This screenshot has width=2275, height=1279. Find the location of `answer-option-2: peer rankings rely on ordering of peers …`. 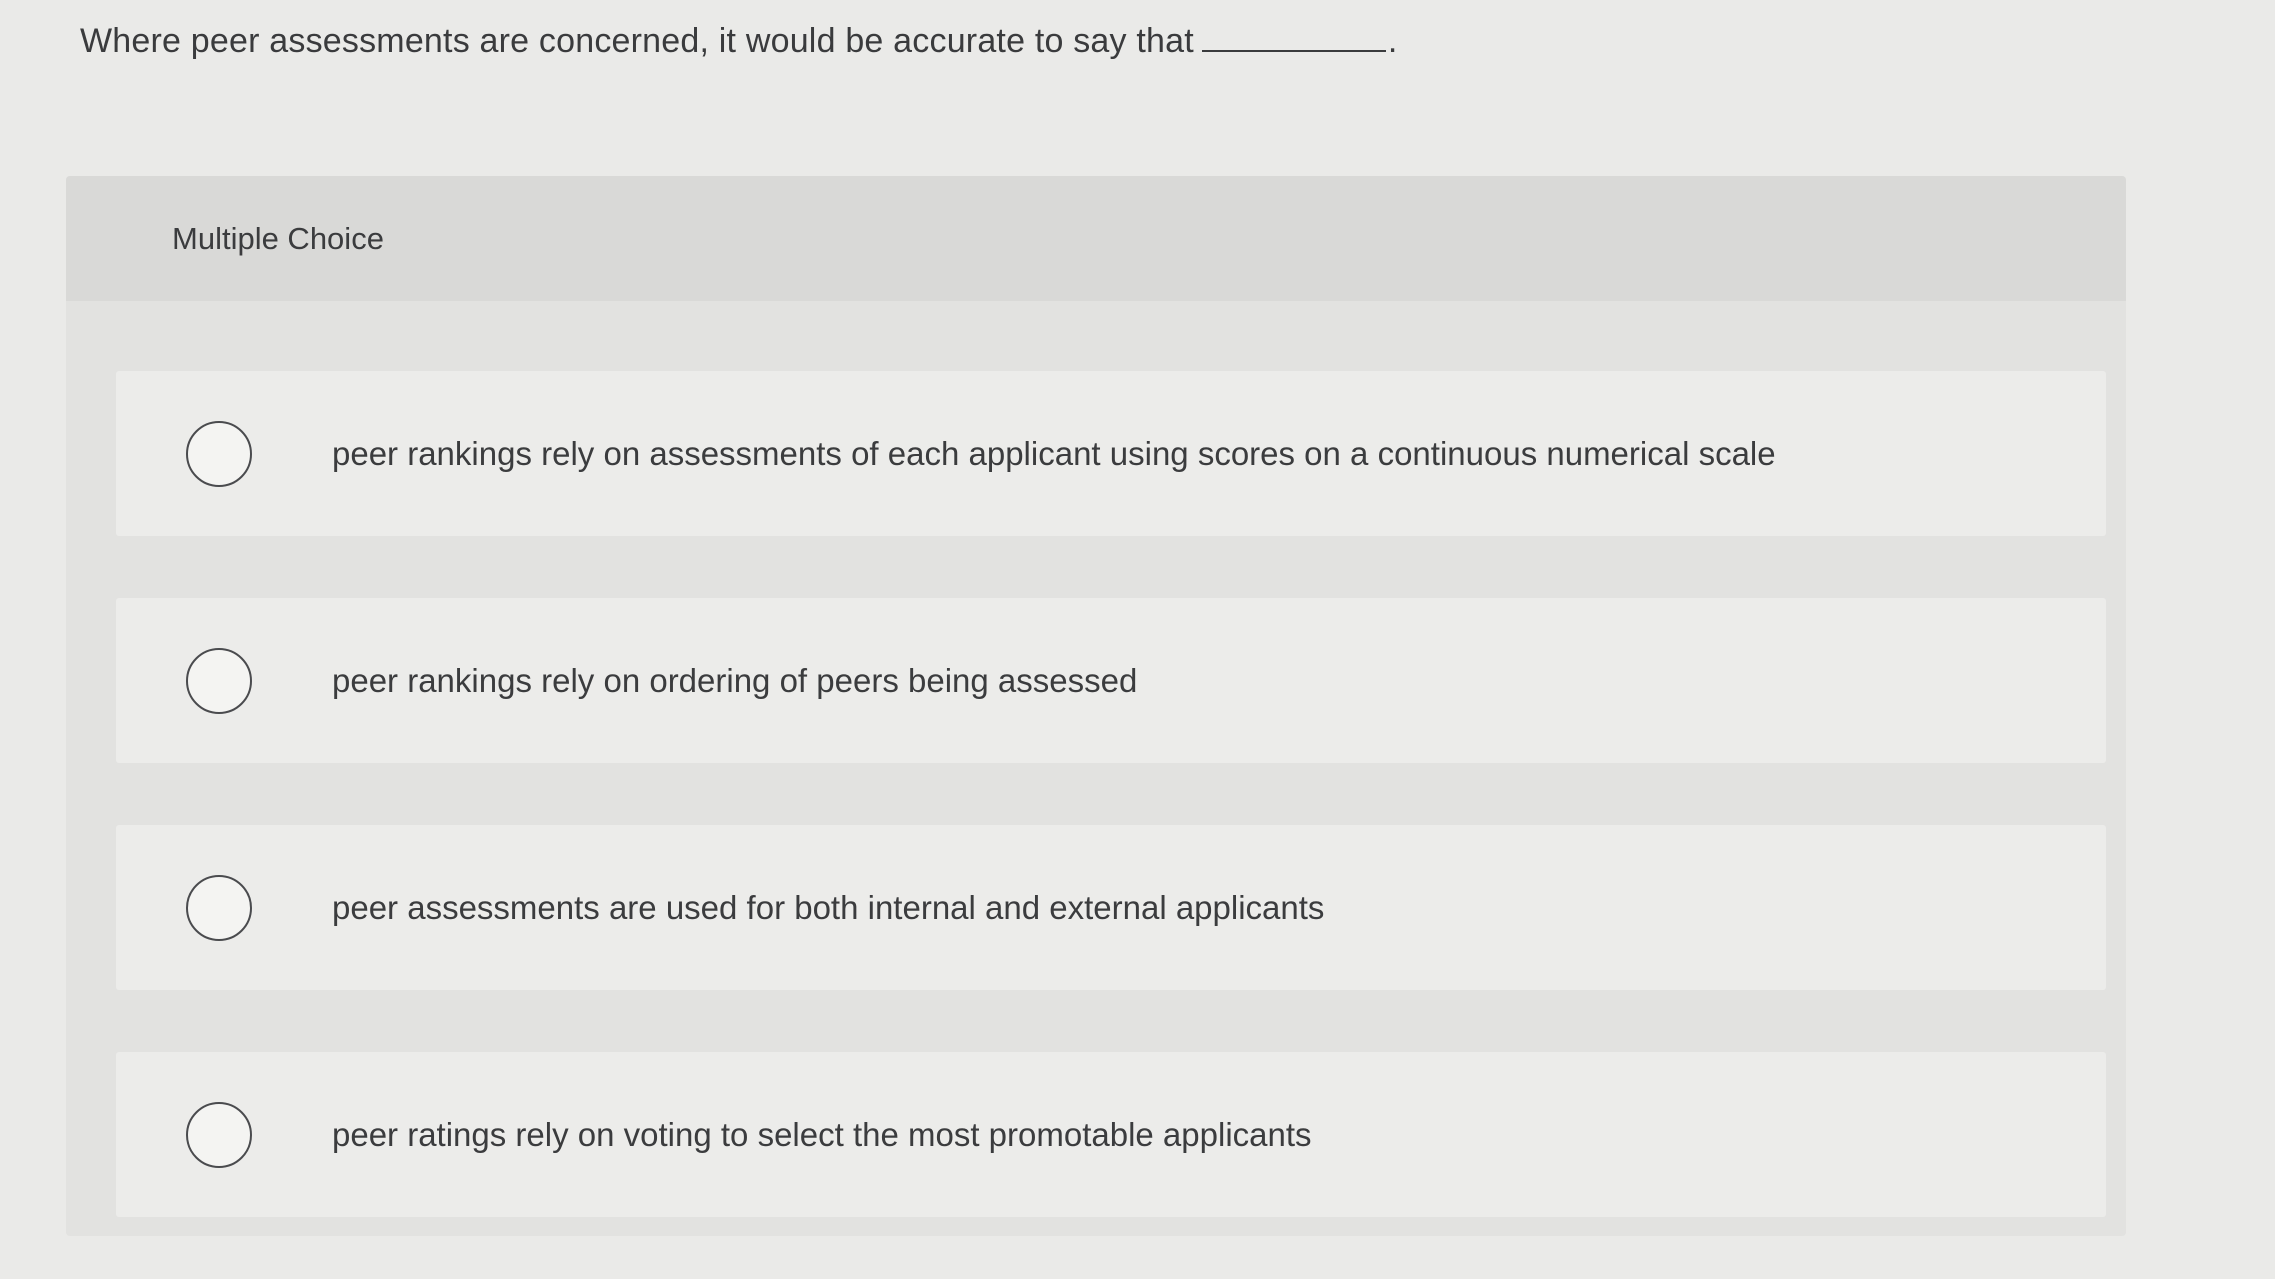

answer-option-2: peer rankings rely on ordering of peers … is located at coordinates (1111, 680).